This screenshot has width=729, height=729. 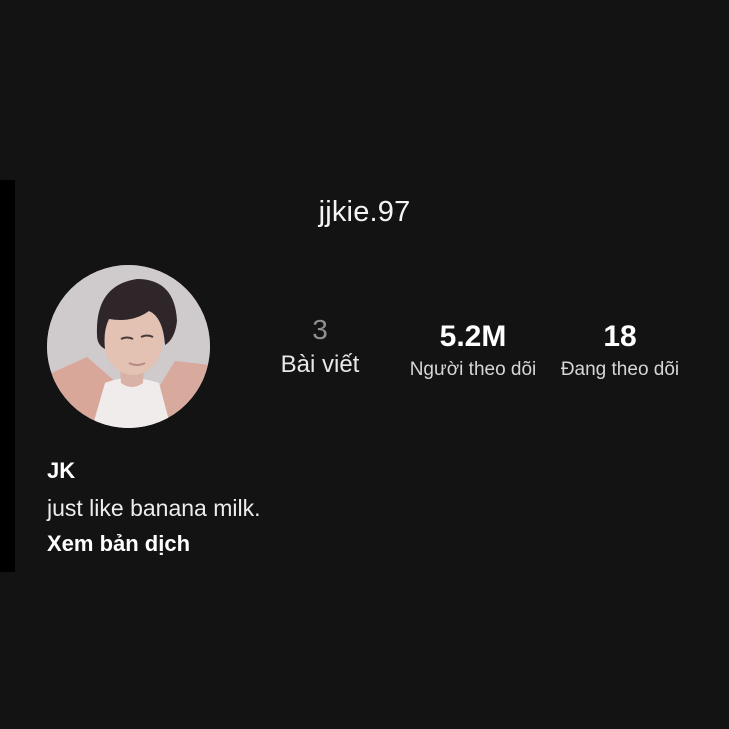 What do you see at coordinates (473, 336) in the screenshot?
I see `followers-count: 5.2M` at bounding box center [473, 336].